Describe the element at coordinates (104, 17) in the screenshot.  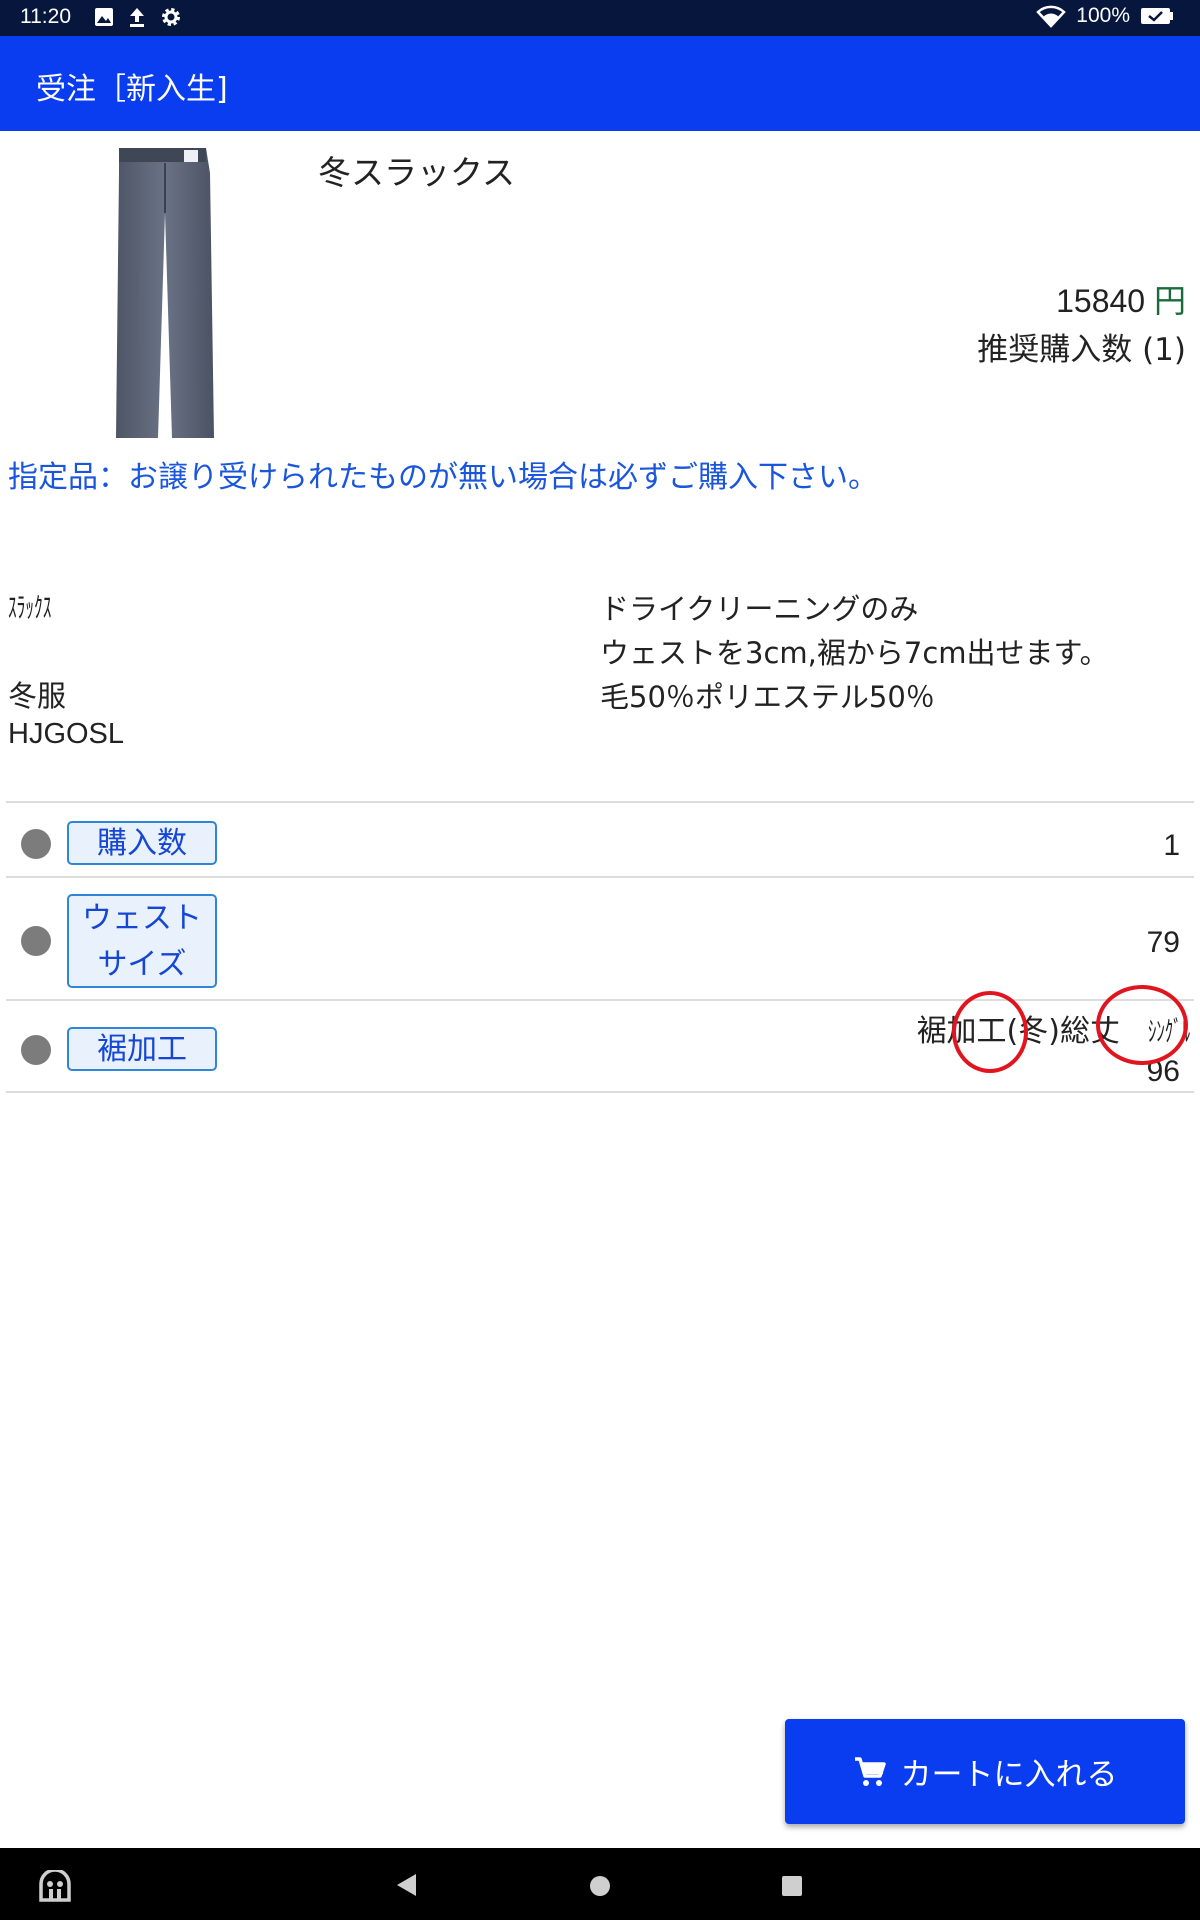
I see `image-notification-icon` at that location.